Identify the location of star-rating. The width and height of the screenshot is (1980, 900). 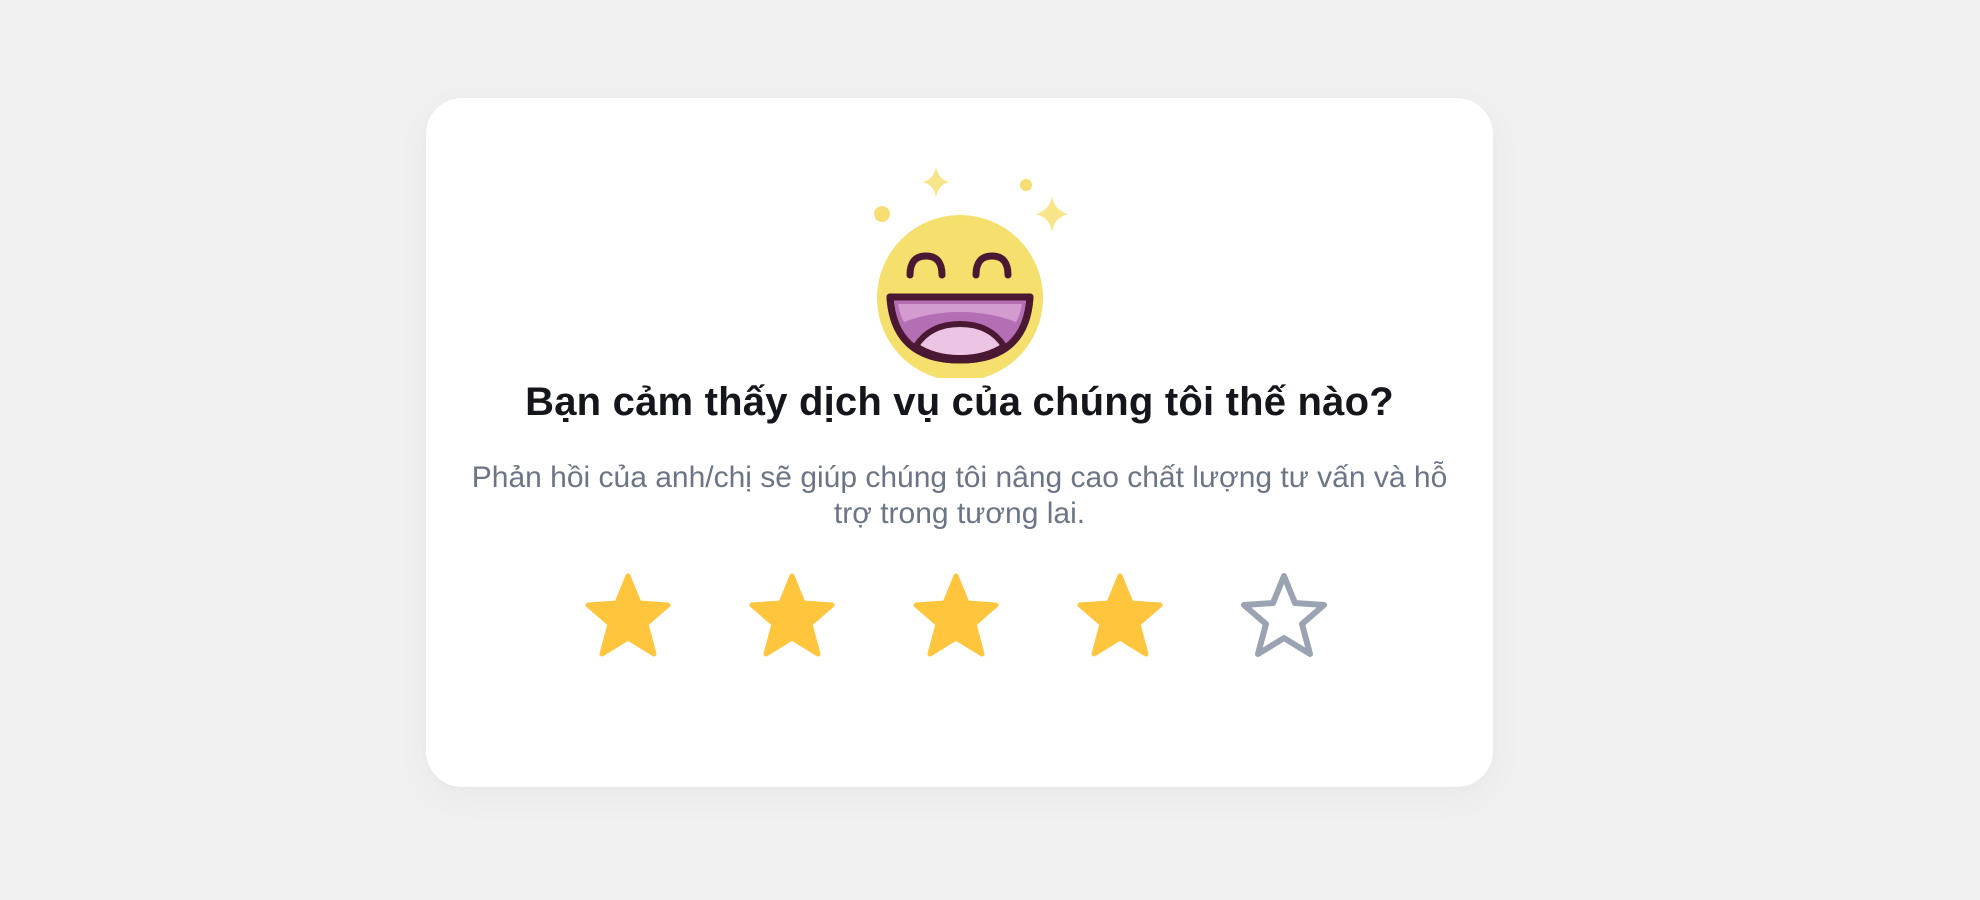
(959, 618).